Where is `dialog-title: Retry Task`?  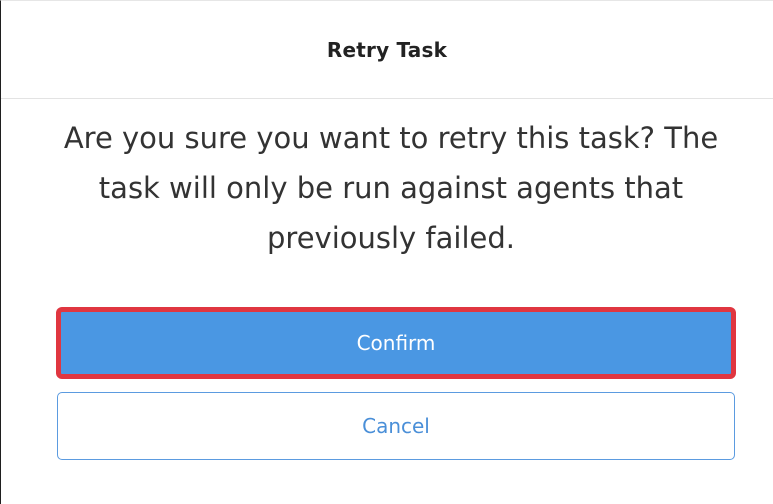
dialog-title: Retry Task is located at coordinates (387, 49).